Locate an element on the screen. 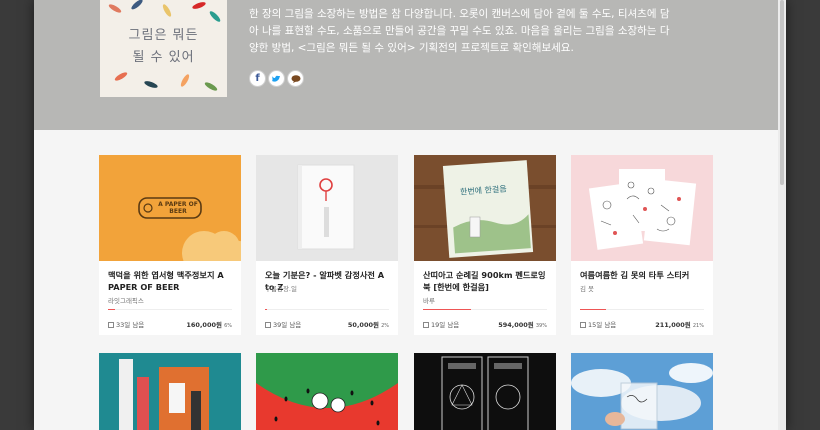  project-creator: 라잇그래픽스 is located at coordinates (126, 300).